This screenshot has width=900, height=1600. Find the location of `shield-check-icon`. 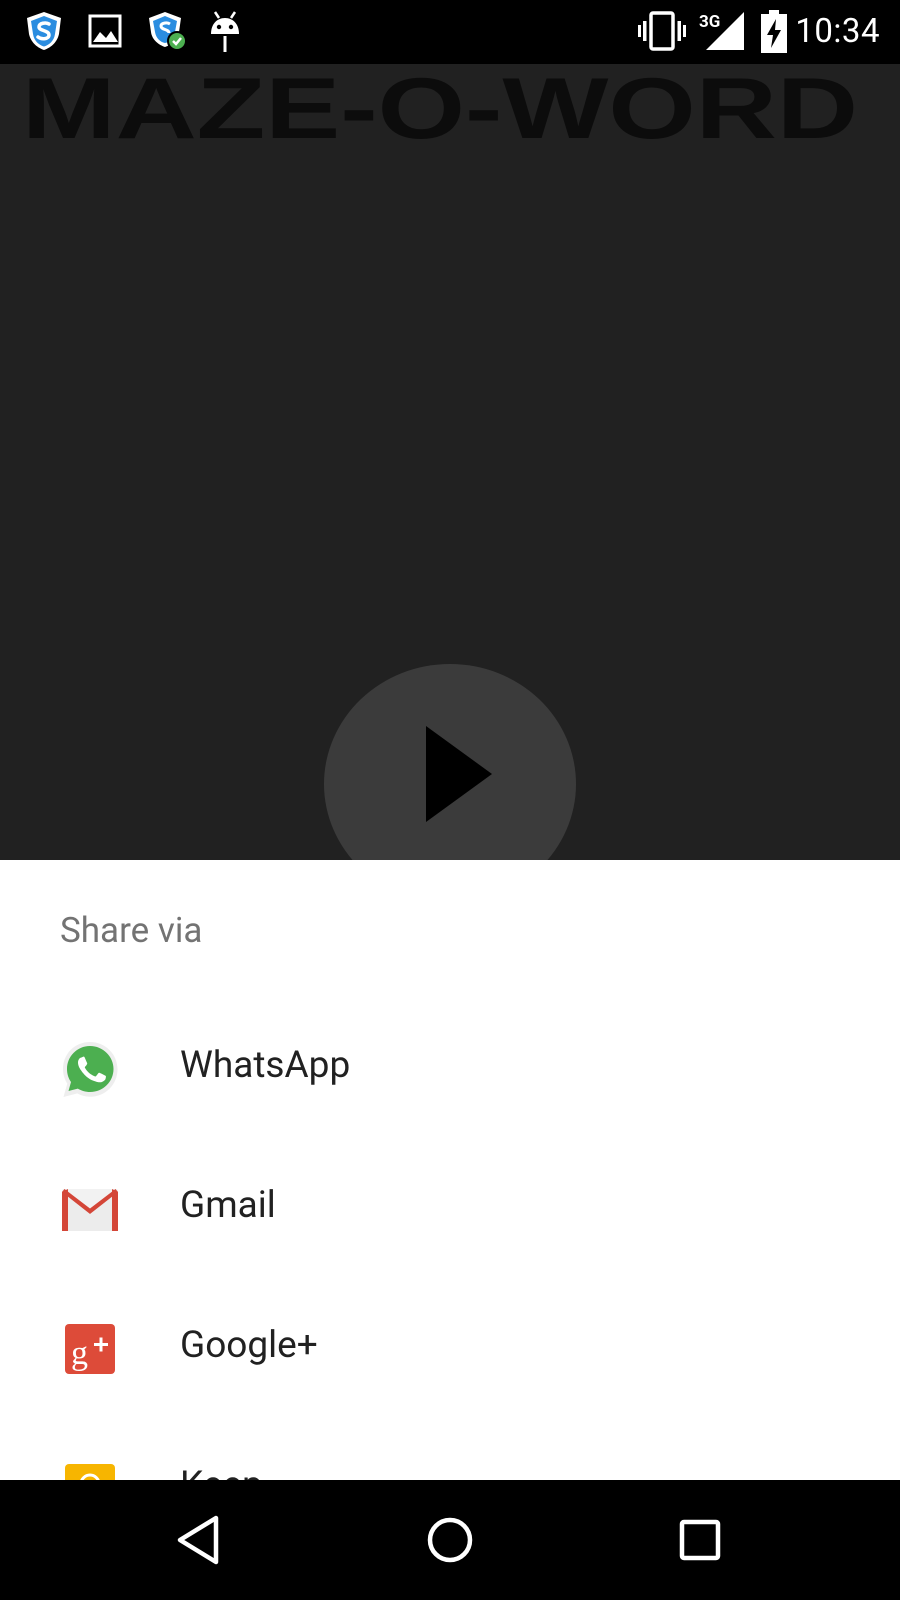

shield-check-icon is located at coordinates (167, 33).